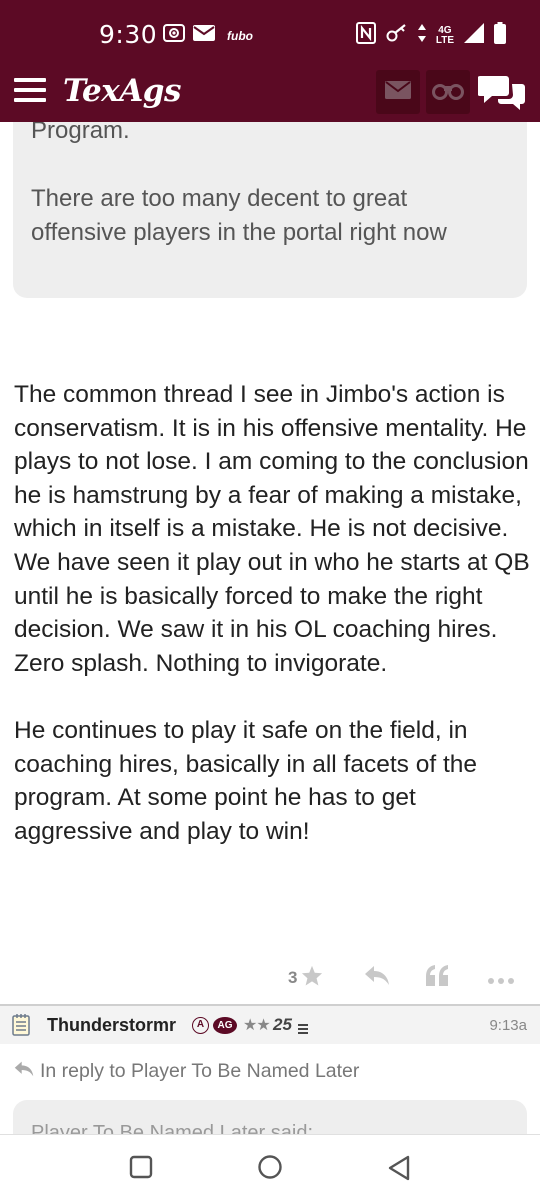 This screenshot has height=1200, width=540. I want to click on reply-post-header: Thunderstormr A AG ★★ 25 9:13a, so click(270, 1025).